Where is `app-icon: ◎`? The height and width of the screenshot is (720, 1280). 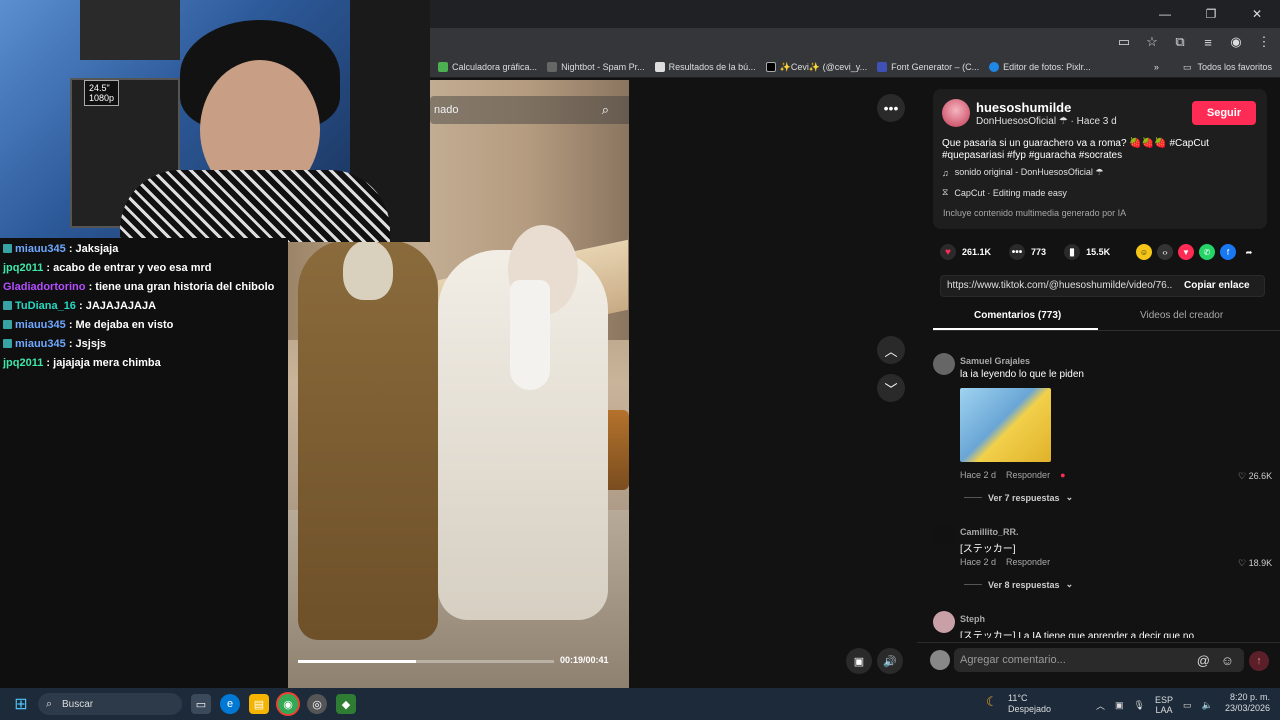
app-icon: ◎ is located at coordinates (317, 704).